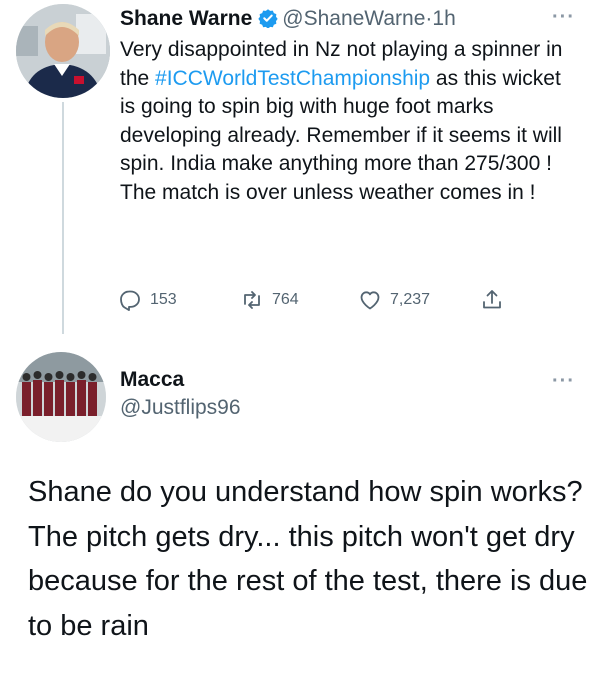 This screenshot has width=599, height=686. Describe the element at coordinates (370, 300) in the screenshot. I see `like-icon` at that location.